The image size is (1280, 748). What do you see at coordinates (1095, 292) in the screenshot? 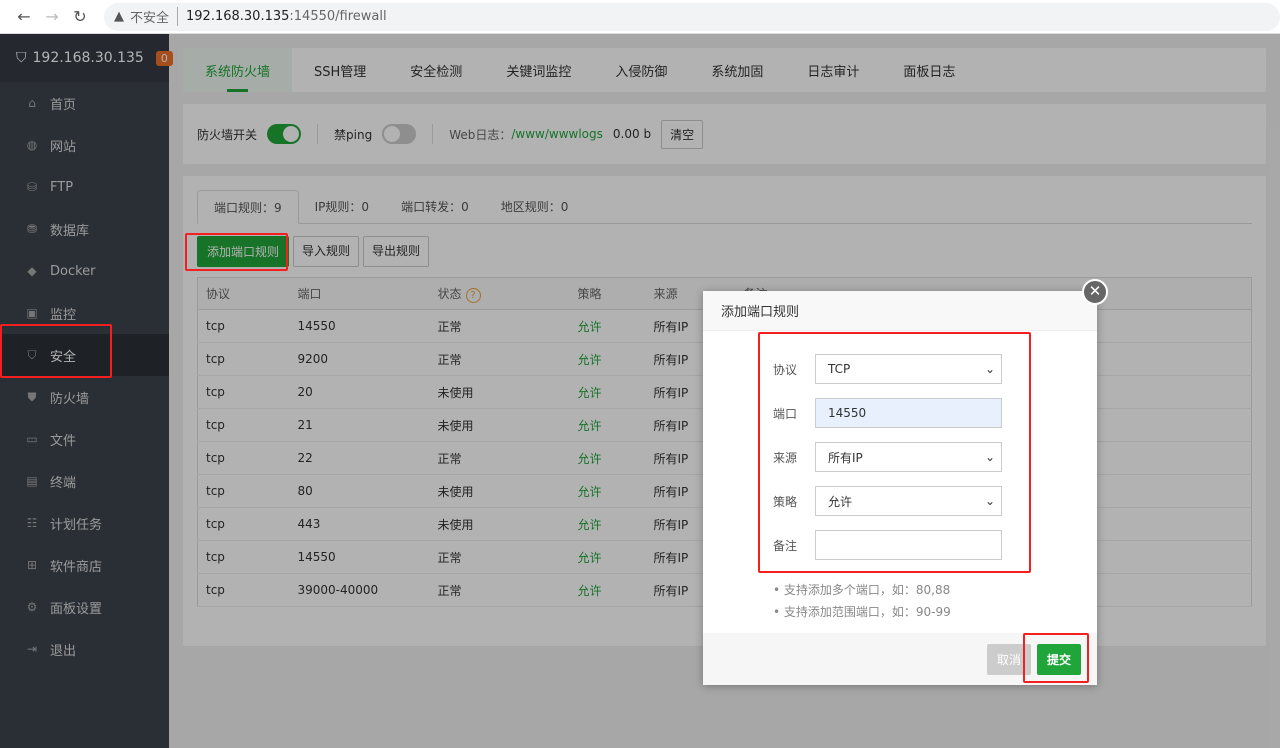
I see `close-icon: ✕` at bounding box center [1095, 292].